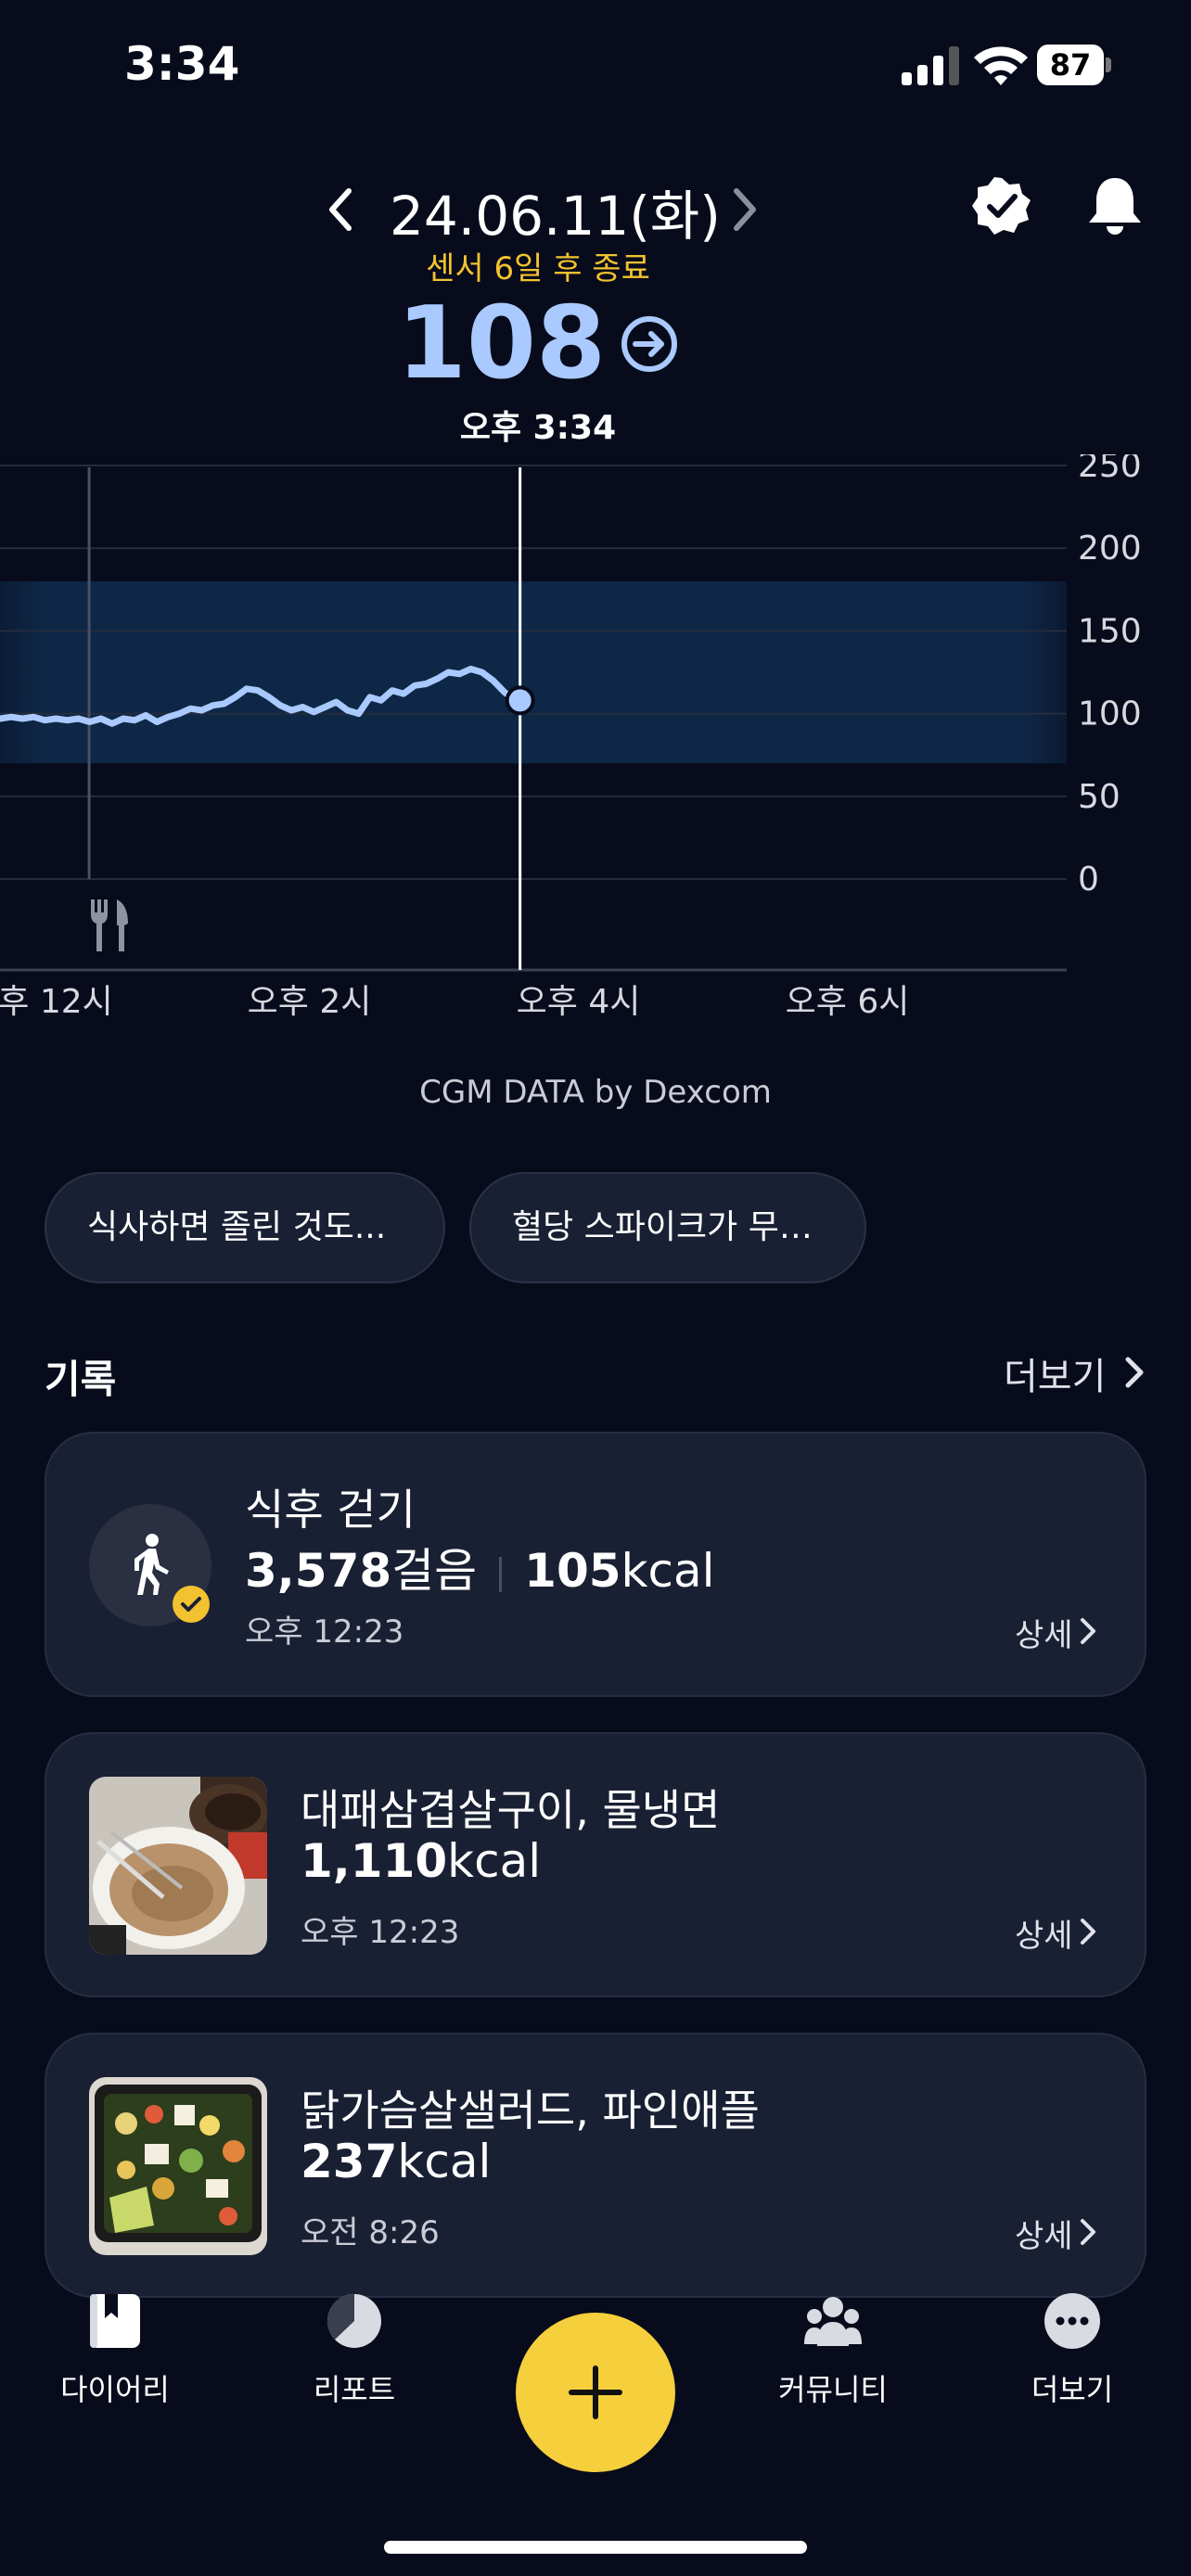  I want to click on records-section-title: 기록, so click(81, 1379).